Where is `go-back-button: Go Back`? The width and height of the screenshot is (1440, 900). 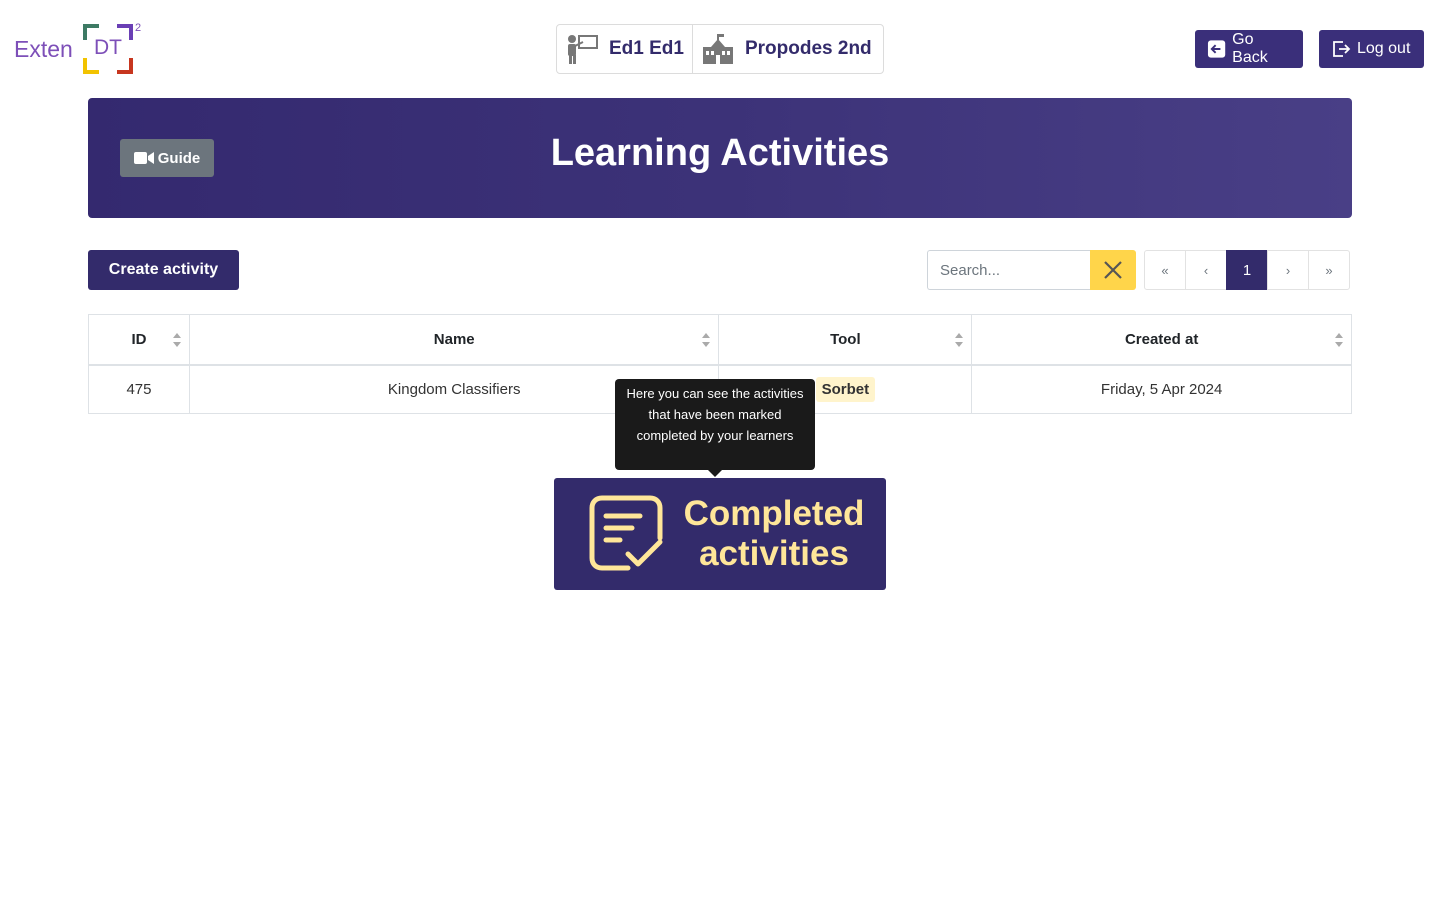
go-back-button: Go Back is located at coordinates (1249, 49).